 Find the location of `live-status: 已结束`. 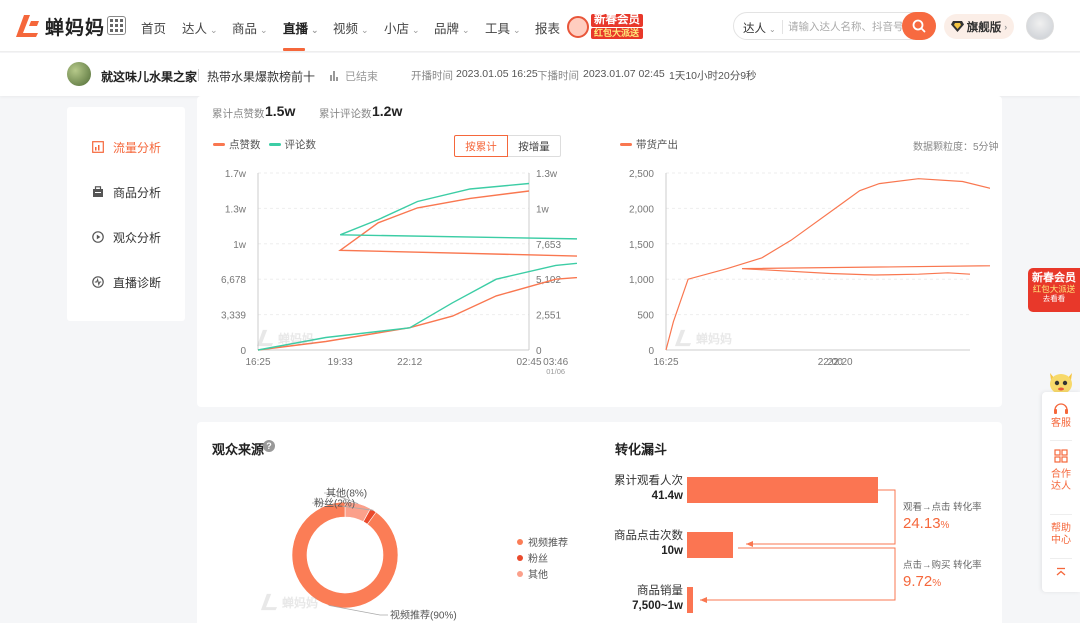

live-status: 已结束 is located at coordinates (354, 76).